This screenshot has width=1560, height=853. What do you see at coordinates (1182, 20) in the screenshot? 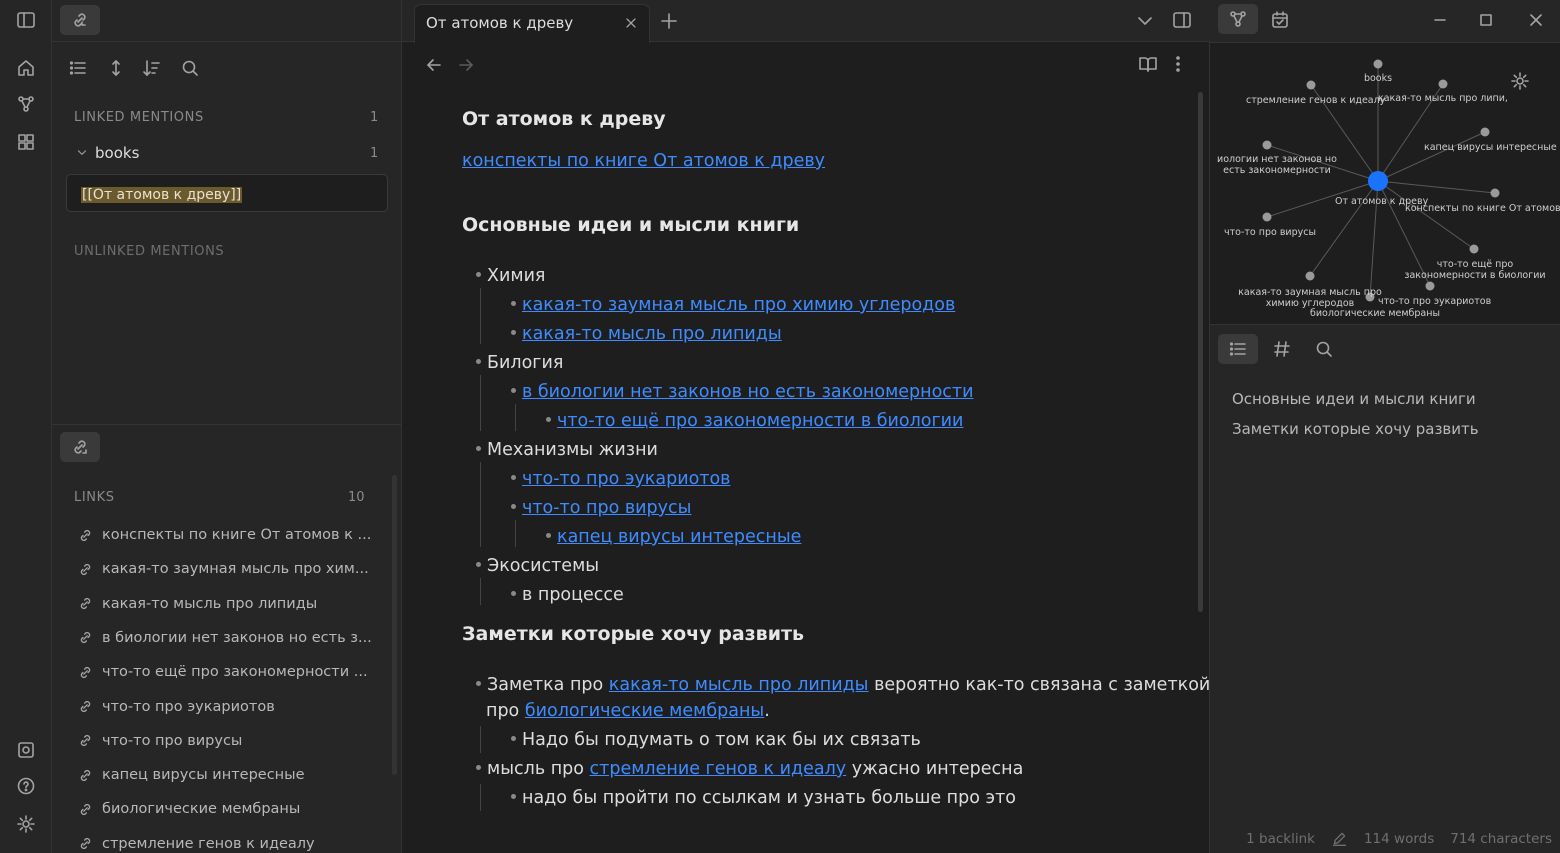
I see `right-sidebar-toggle-icon` at bounding box center [1182, 20].